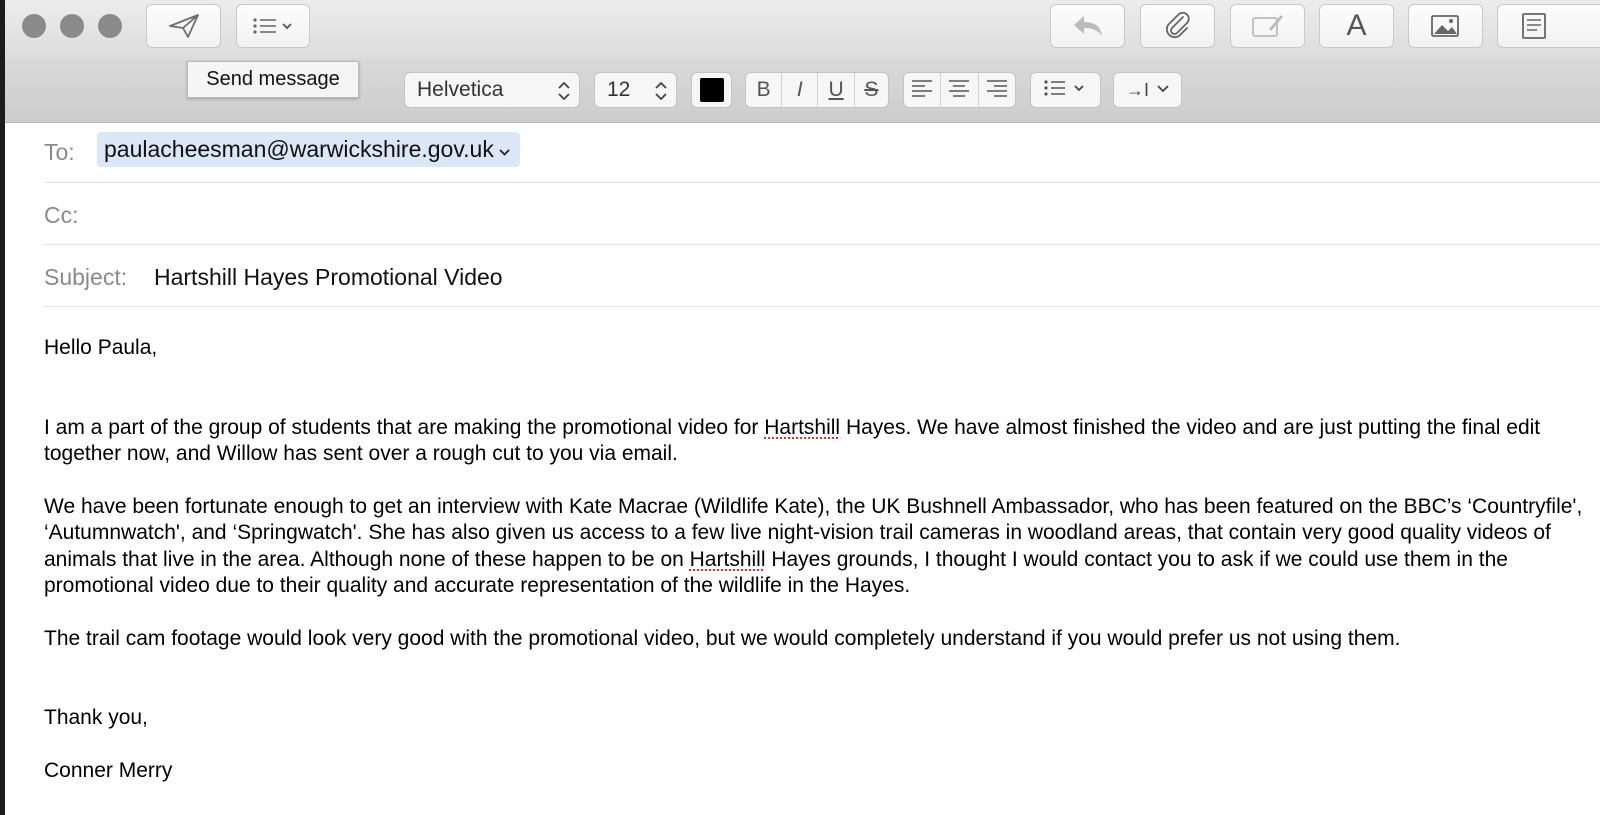 The width and height of the screenshot is (1600, 815). I want to click on bullet-list-icon, so click(1066, 90).